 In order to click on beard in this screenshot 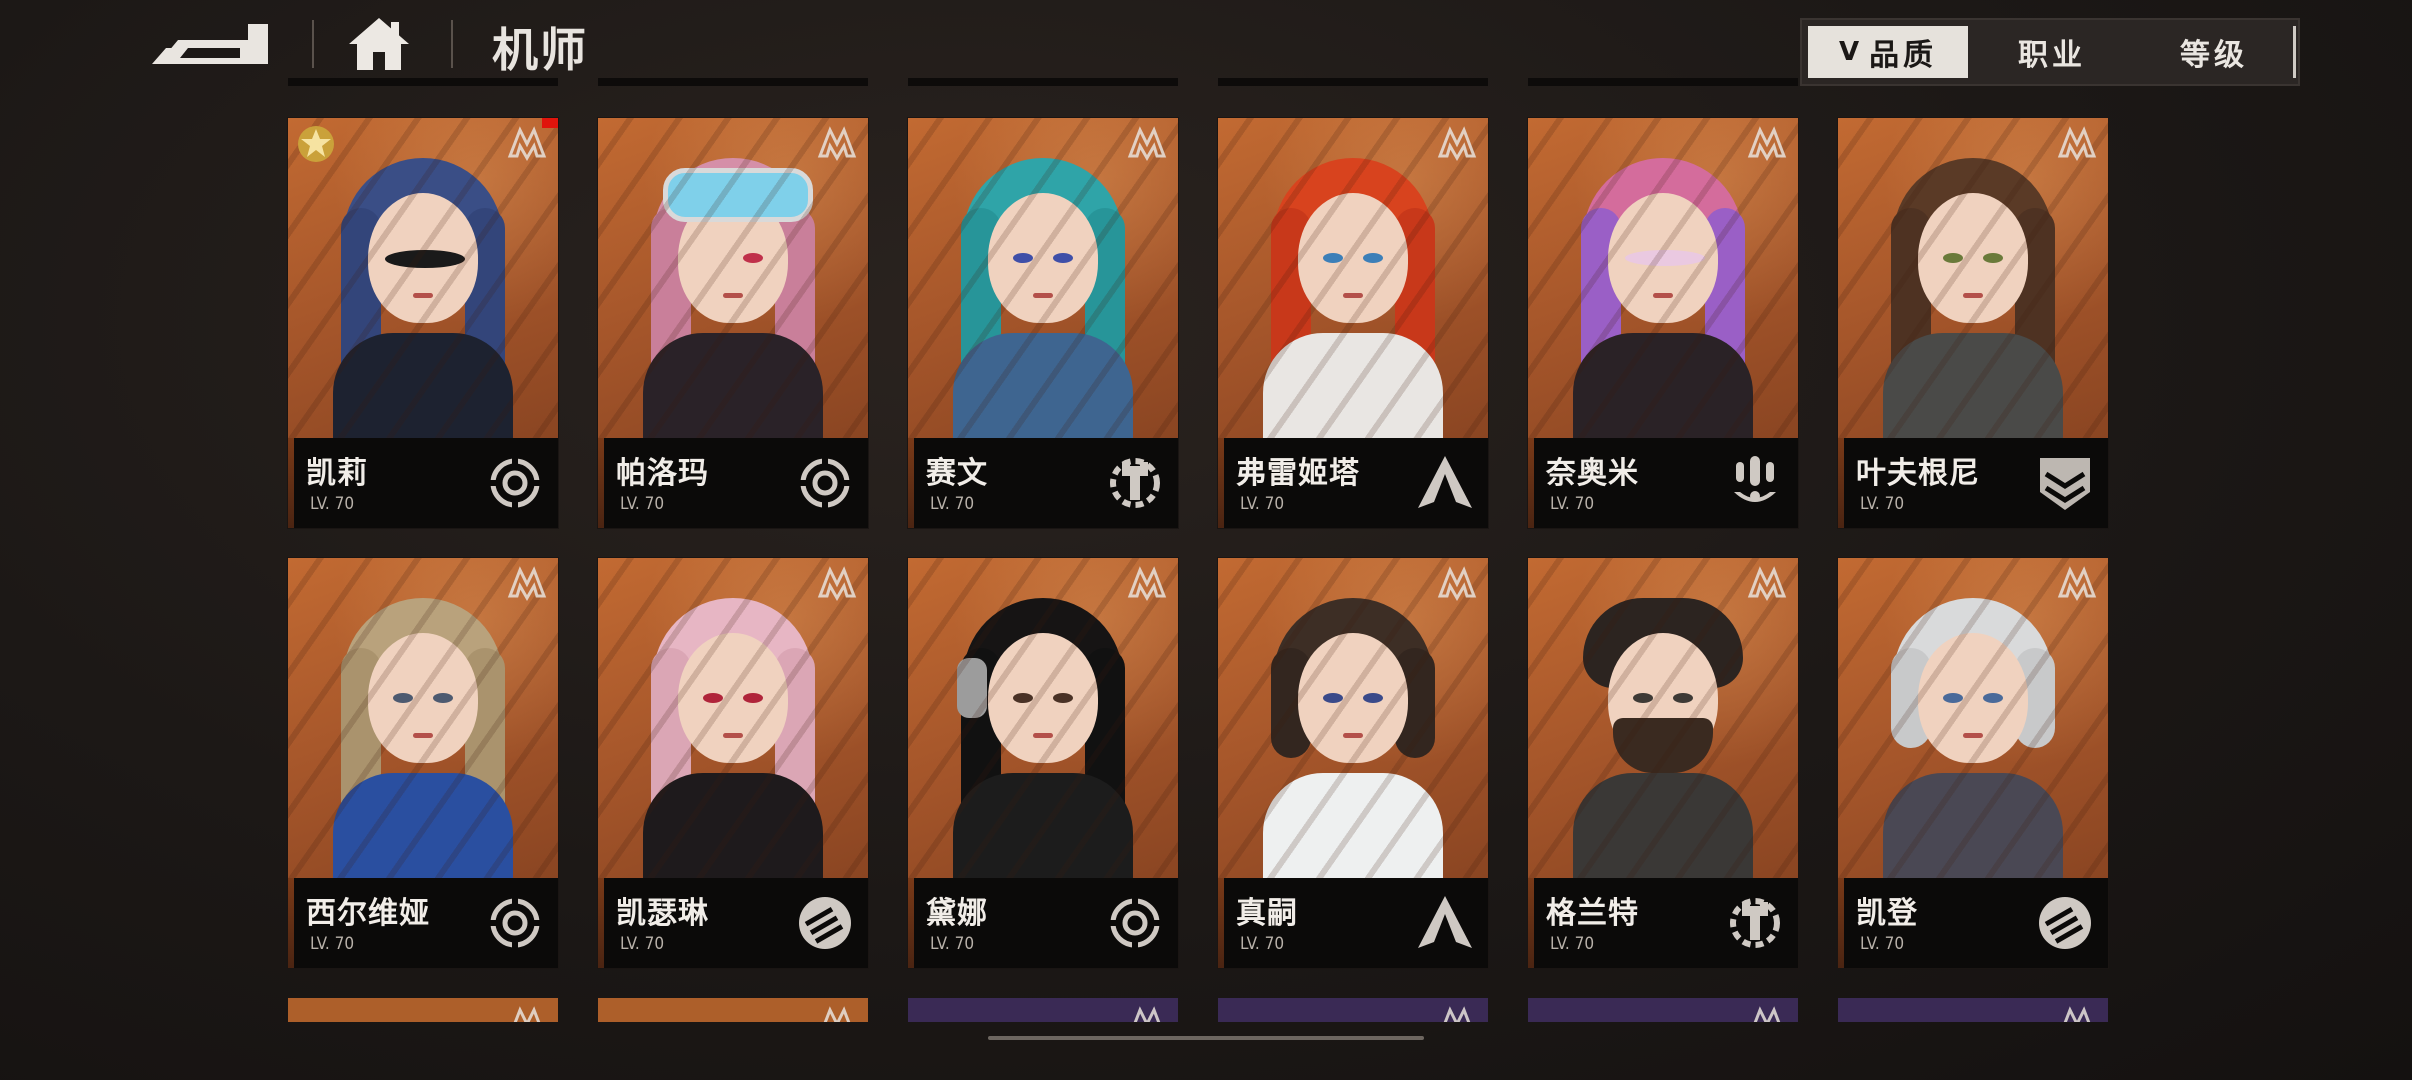, I will do `click(1663, 745)`.